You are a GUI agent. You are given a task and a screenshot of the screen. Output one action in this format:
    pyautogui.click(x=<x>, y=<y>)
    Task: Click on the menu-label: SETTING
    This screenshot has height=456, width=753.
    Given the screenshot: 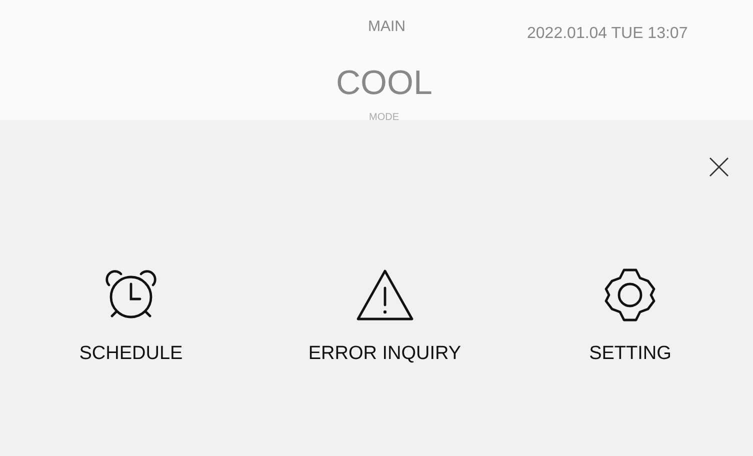 What is the action you would take?
    pyautogui.click(x=630, y=354)
    